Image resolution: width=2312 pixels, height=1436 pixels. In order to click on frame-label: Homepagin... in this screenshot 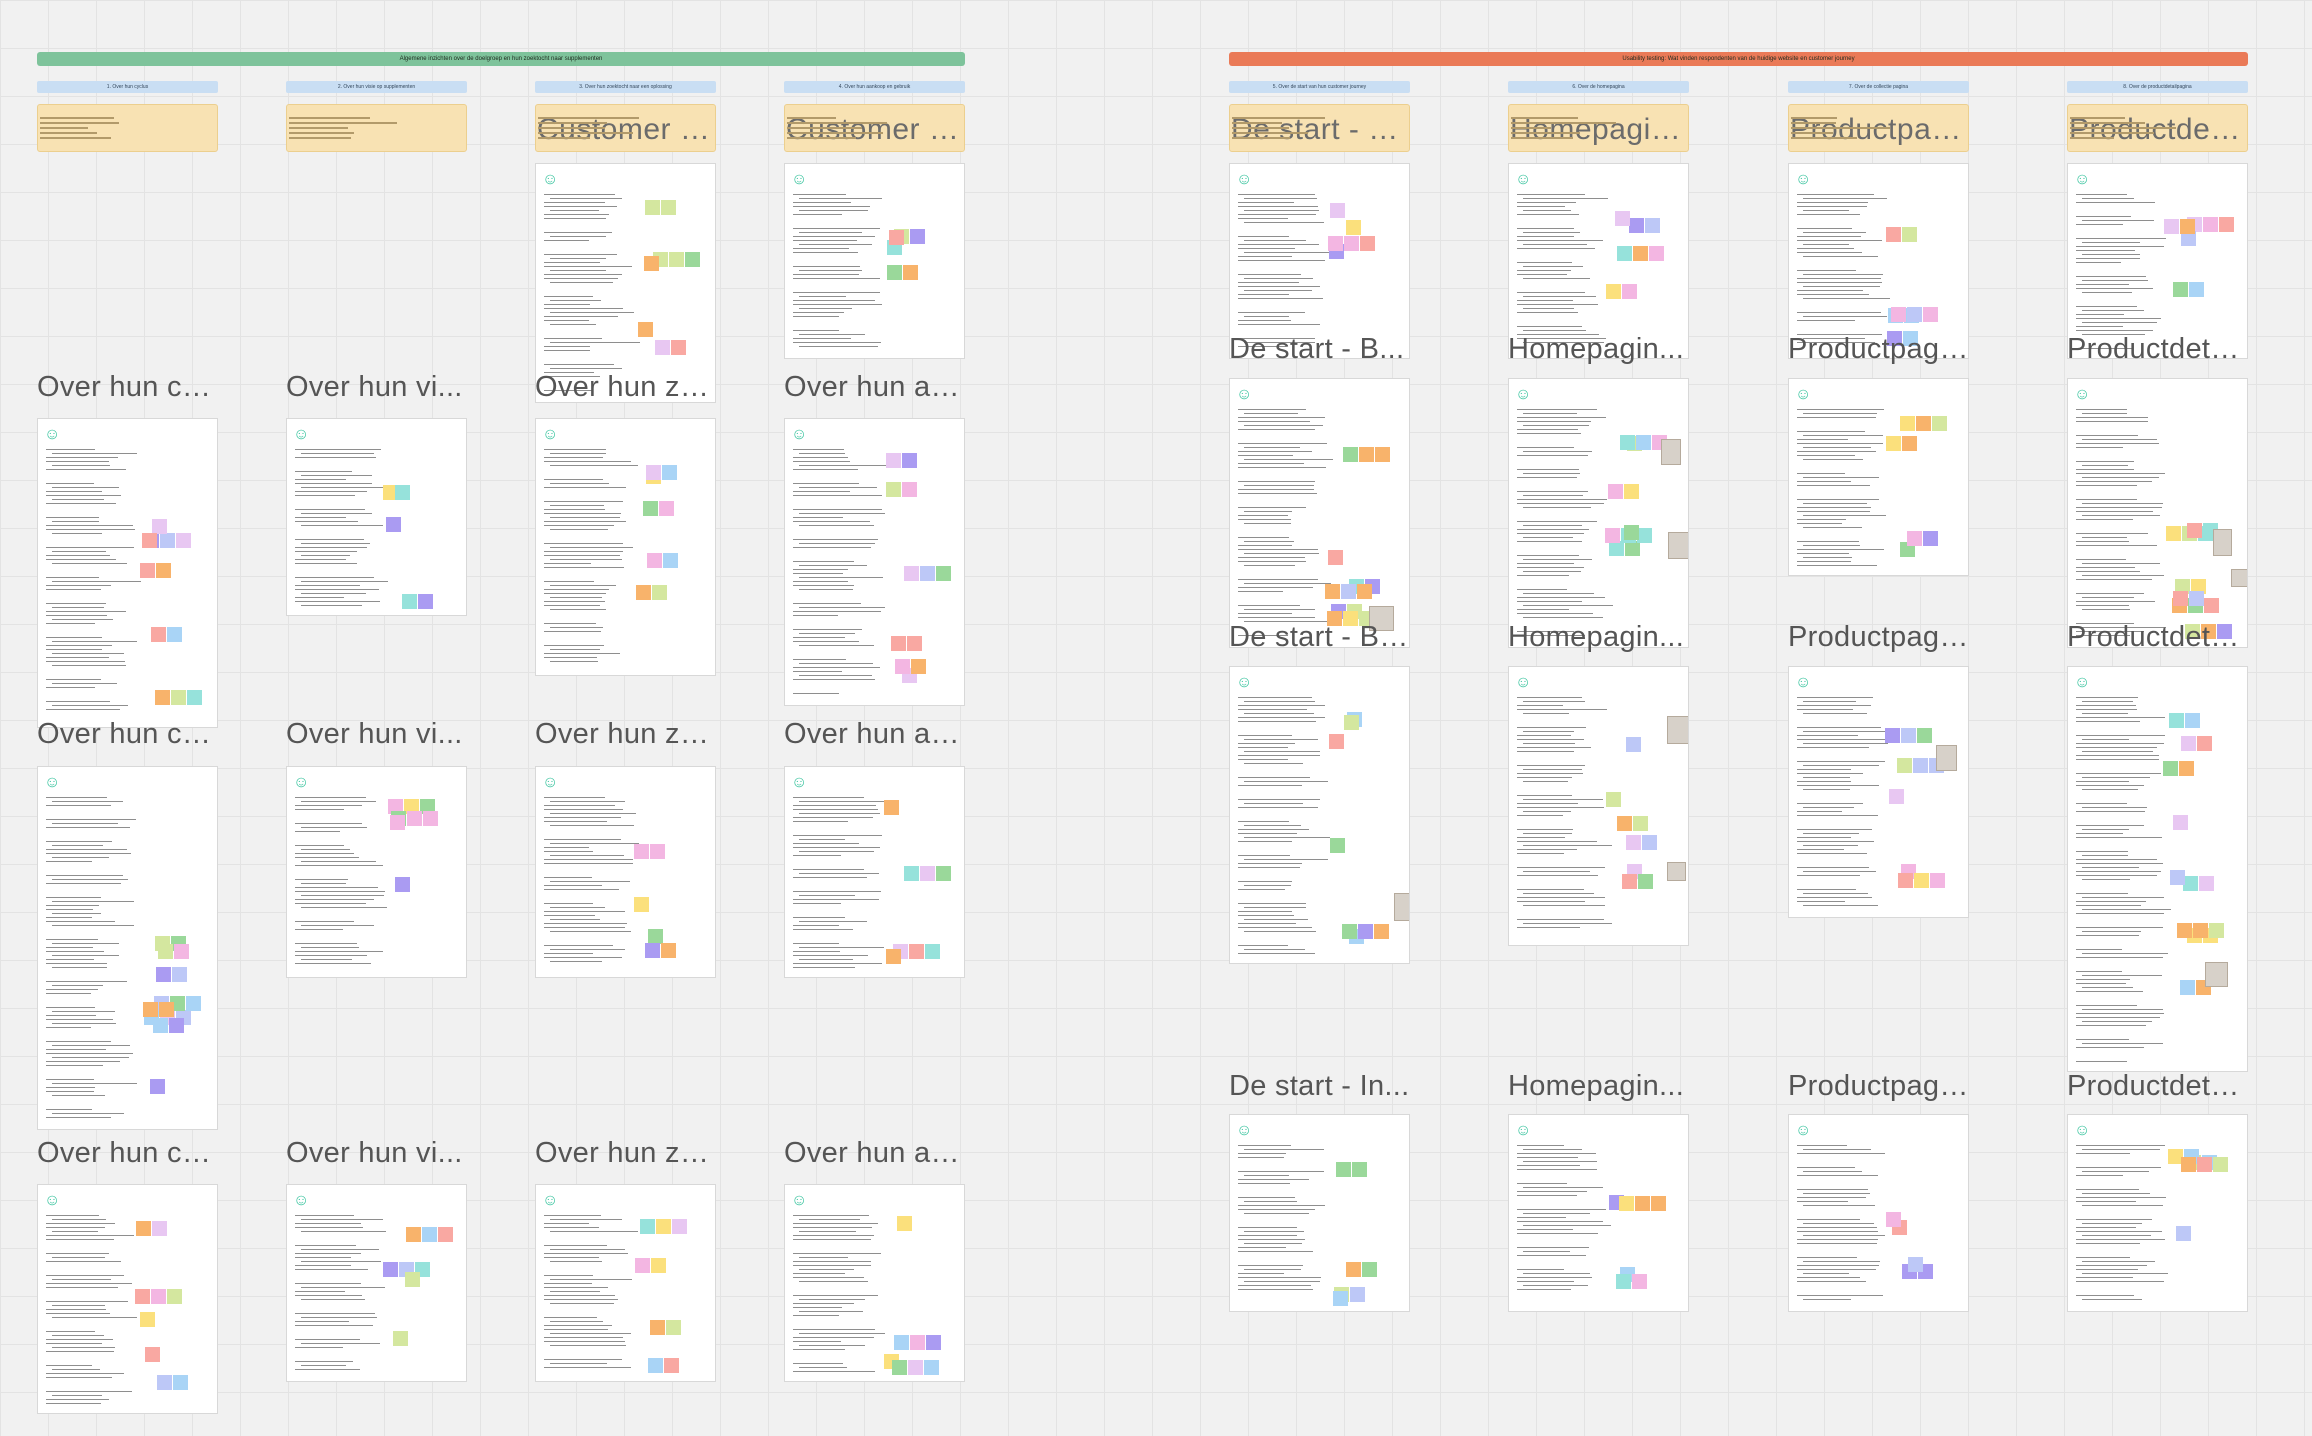, I will do `click(1598, 1086)`.